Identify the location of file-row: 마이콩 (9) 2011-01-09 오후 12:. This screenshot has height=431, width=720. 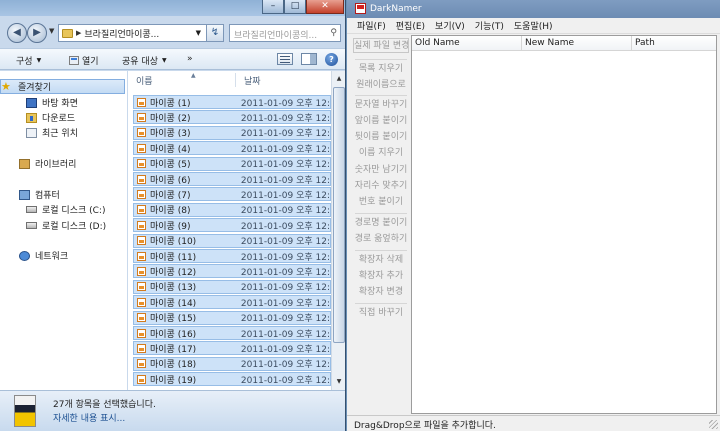
(232, 225).